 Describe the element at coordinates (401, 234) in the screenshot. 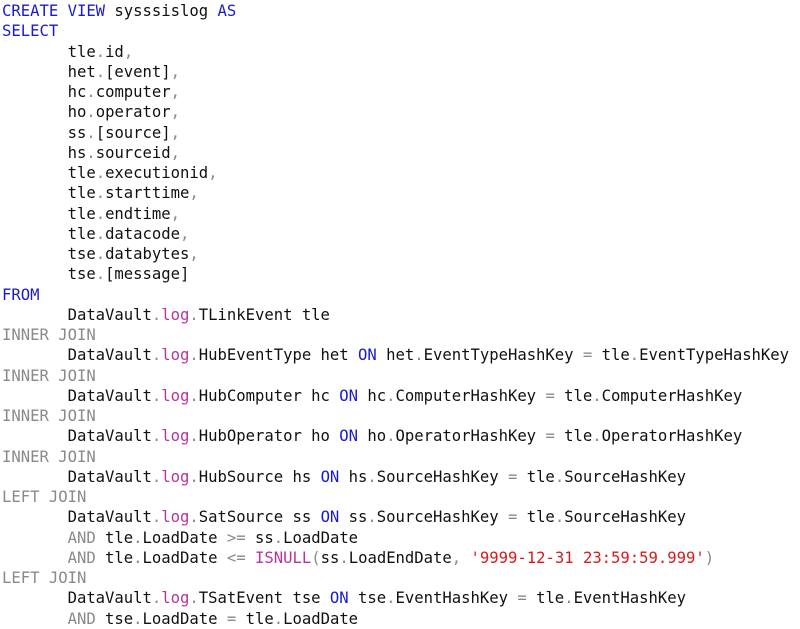

I see `code-line: tle.datacode,` at that location.